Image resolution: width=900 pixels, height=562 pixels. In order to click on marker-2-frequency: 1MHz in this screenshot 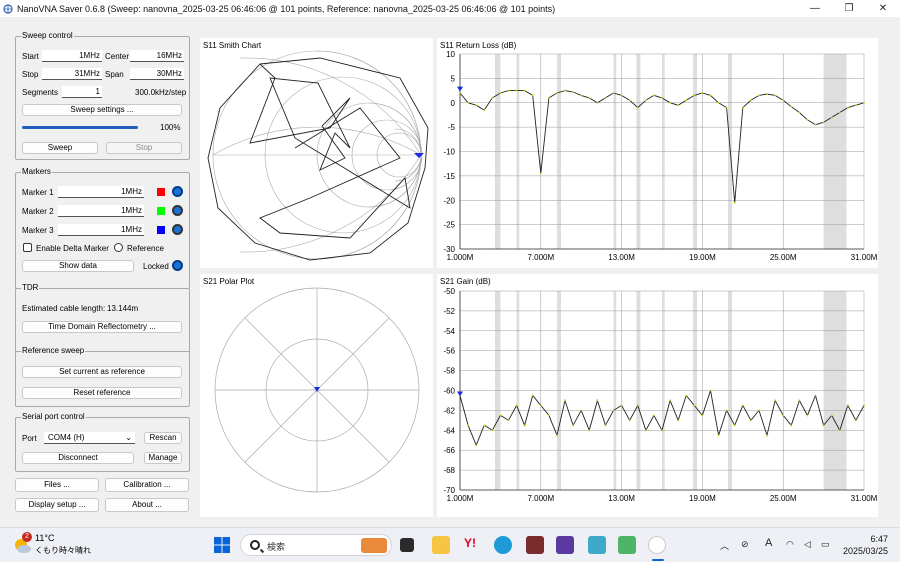, I will do `click(101, 211)`.